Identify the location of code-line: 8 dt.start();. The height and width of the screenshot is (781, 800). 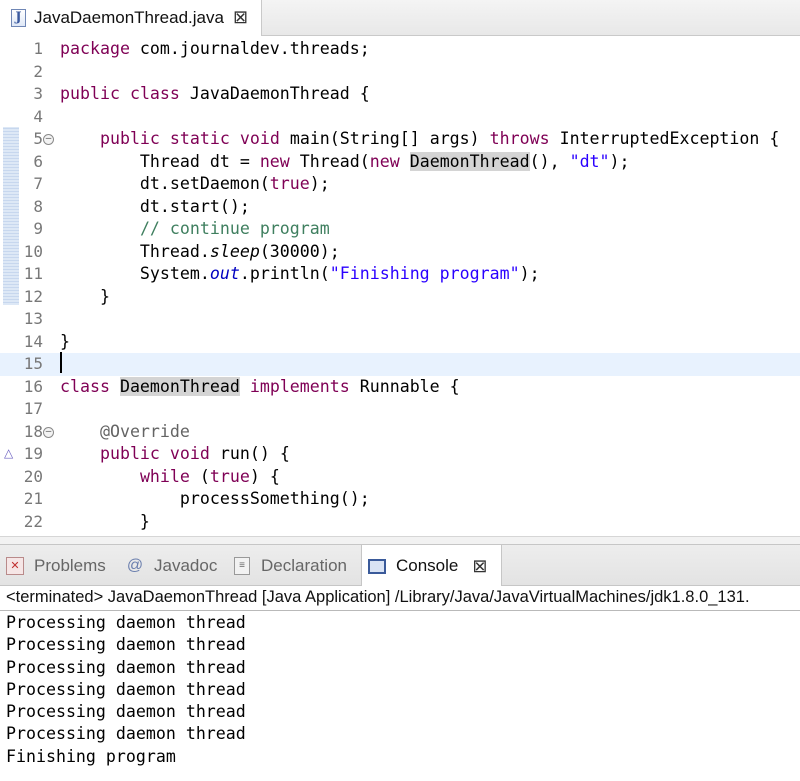
(400, 207).